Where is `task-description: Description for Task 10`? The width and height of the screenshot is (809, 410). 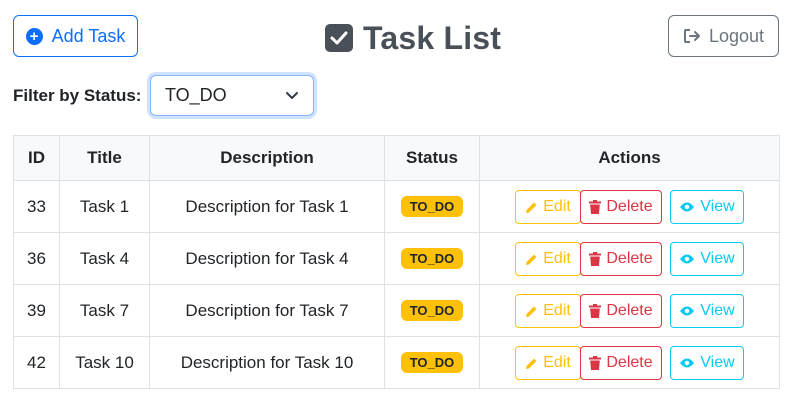
task-description: Description for Task 10 is located at coordinates (267, 362).